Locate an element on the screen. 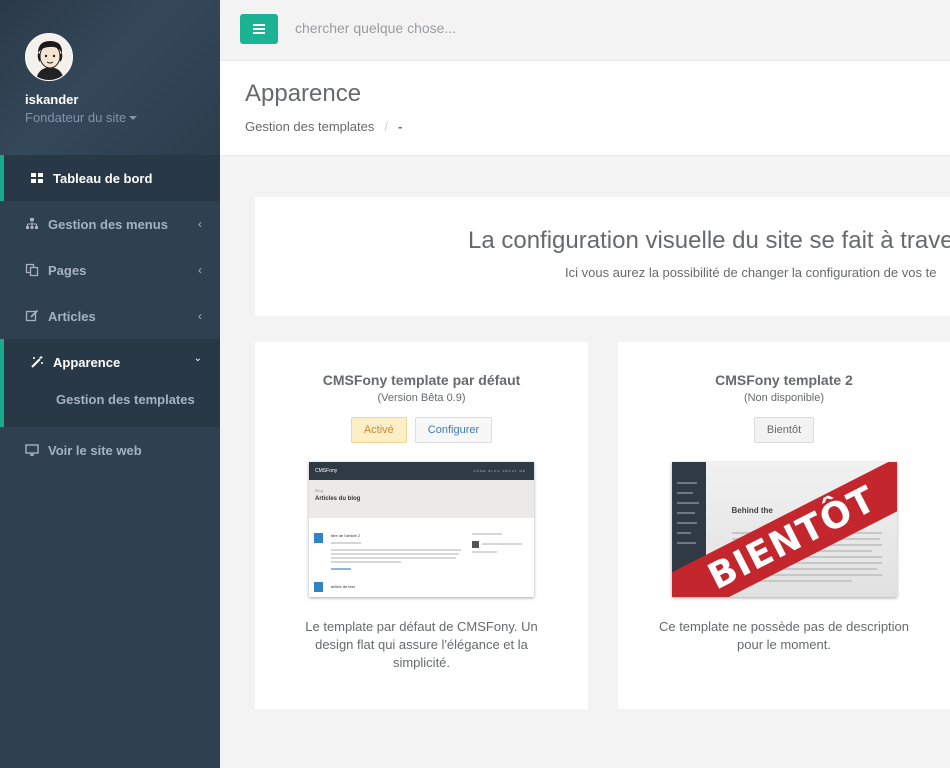 This screenshot has width=950, height=768. preview-post-title: titre de l'article 2 is located at coordinates (345, 535).